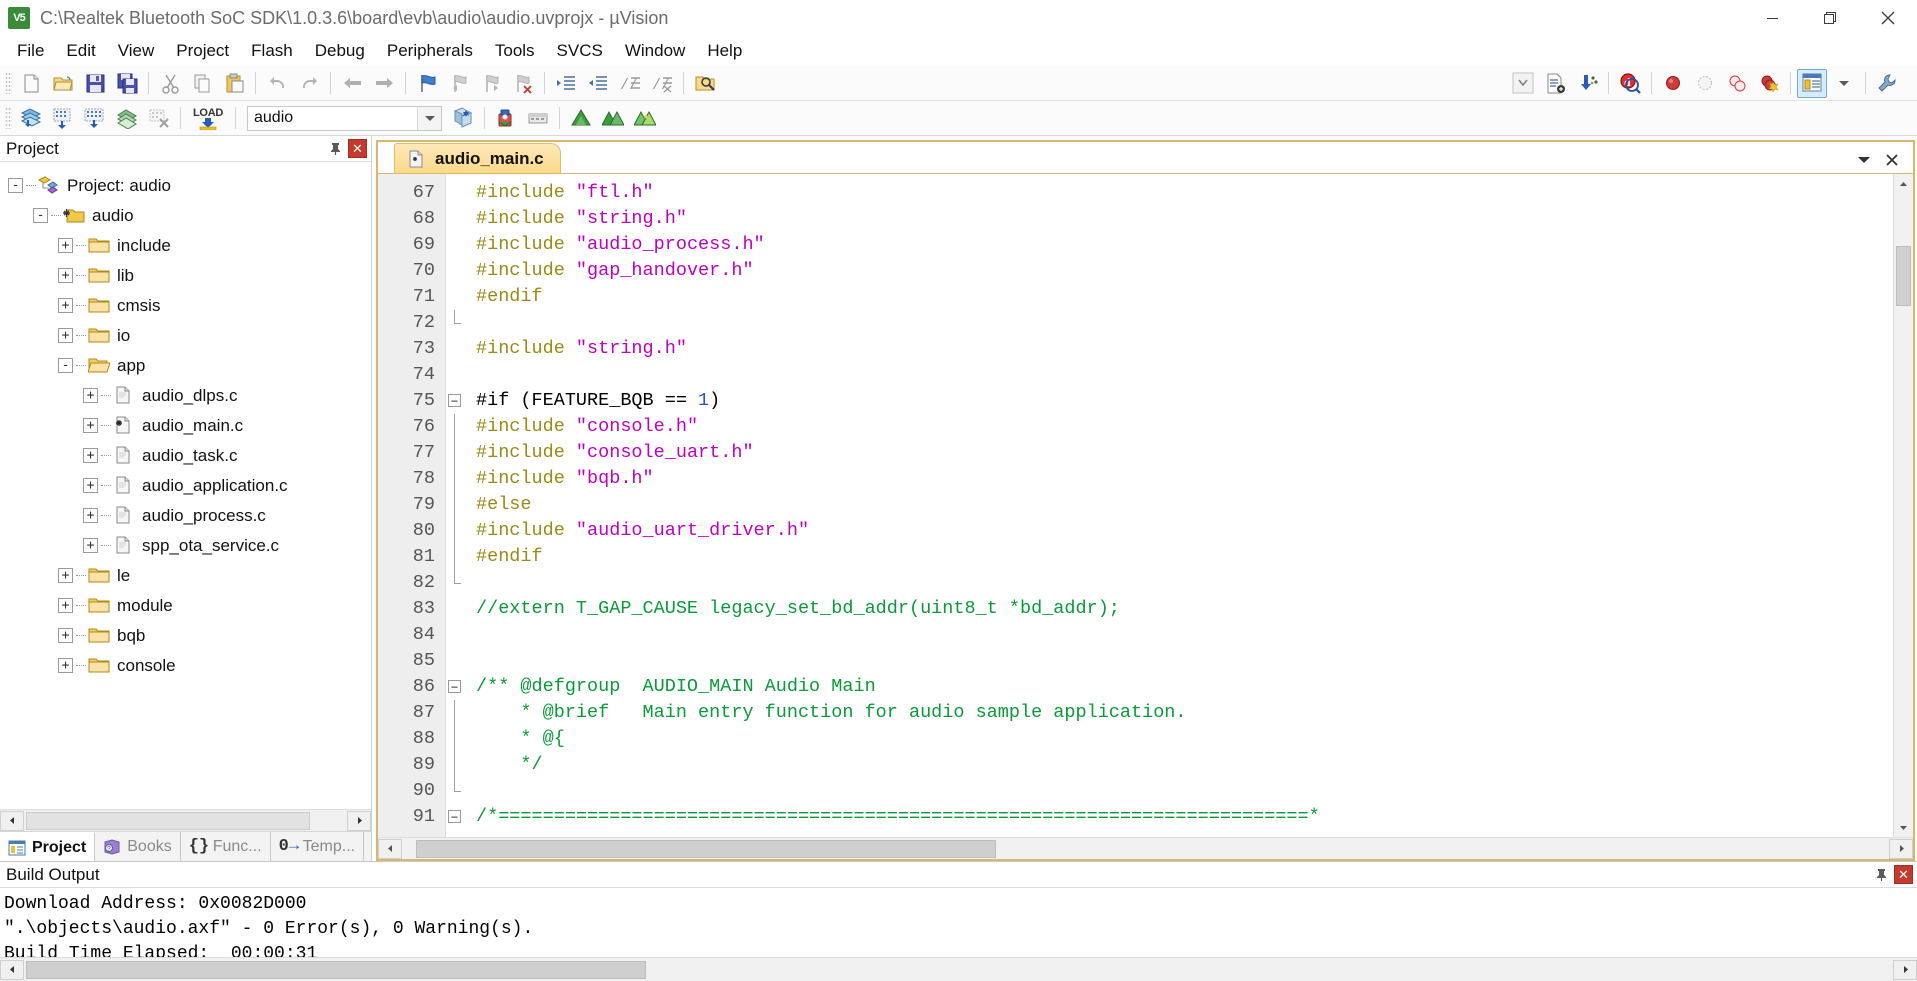 This screenshot has height=981, width=1917. What do you see at coordinates (189, 215) in the screenshot?
I see `tree-item-audio: - audio` at bounding box center [189, 215].